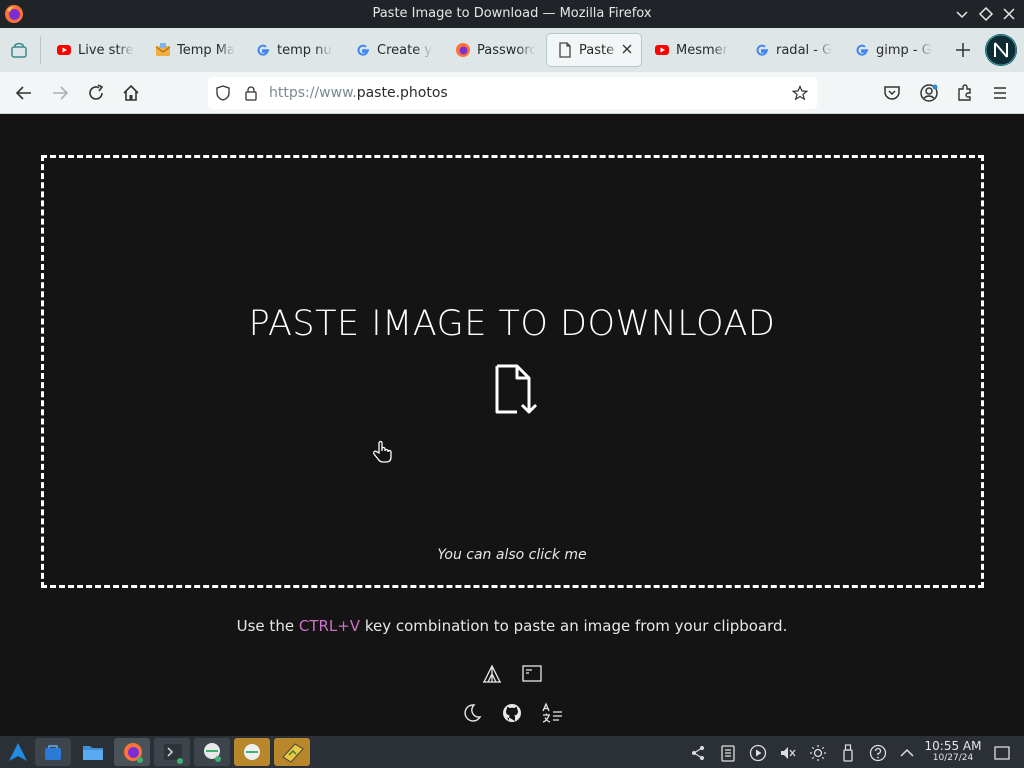 The width and height of the screenshot is (1024, 768). Describe the element at coordinates (60, 93) in the screenshot. I see `forward-arrow-icon` at that location.